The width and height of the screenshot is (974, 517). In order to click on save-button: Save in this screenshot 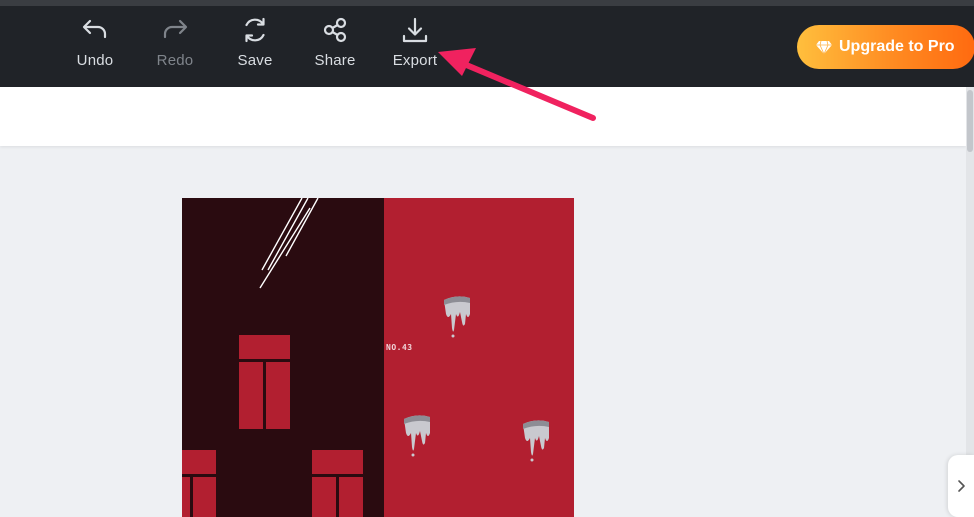, I will do `click(255, 44)`.